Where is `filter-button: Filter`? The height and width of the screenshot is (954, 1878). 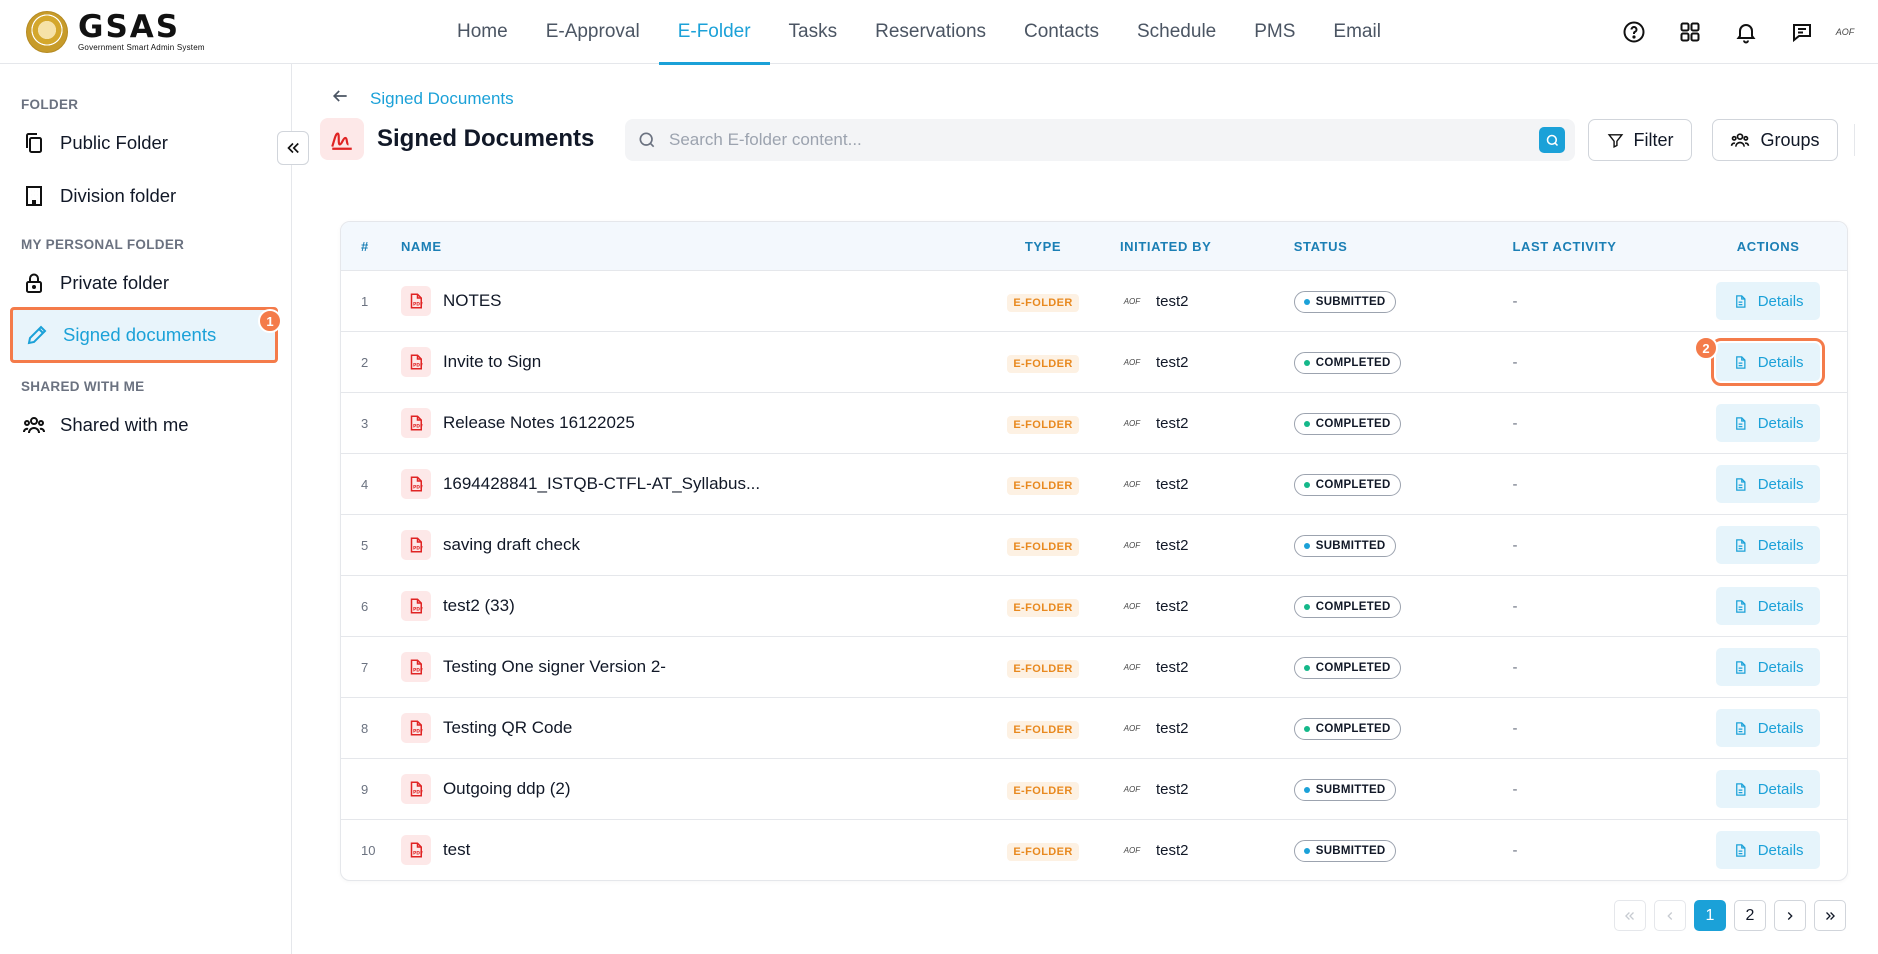
filter-button: Filter is located at coordinates (1640, 140).